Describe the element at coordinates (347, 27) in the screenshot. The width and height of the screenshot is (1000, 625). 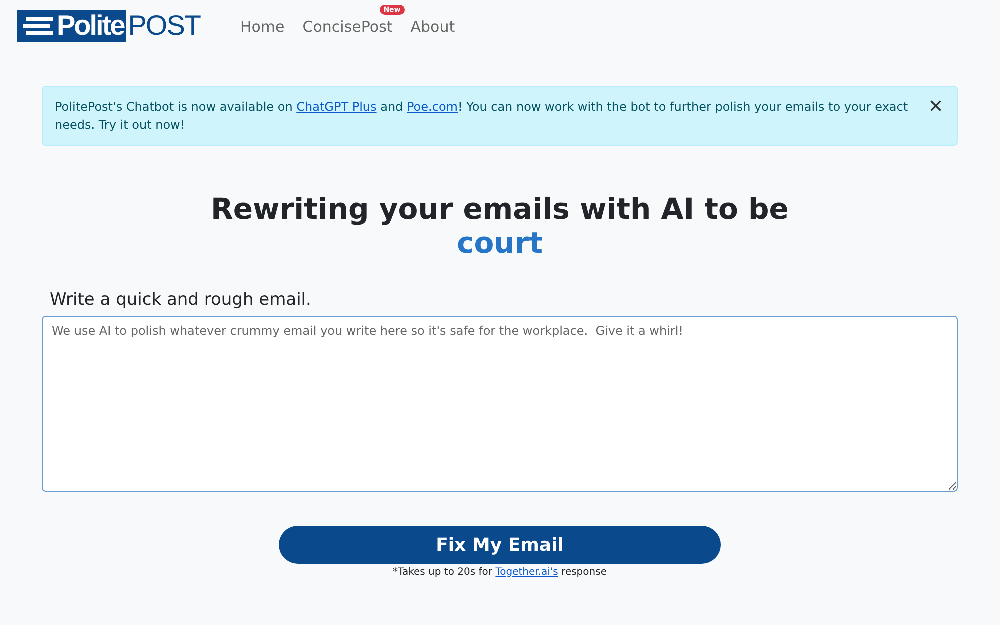
I see `nav-link: ConcisePost` at that location.